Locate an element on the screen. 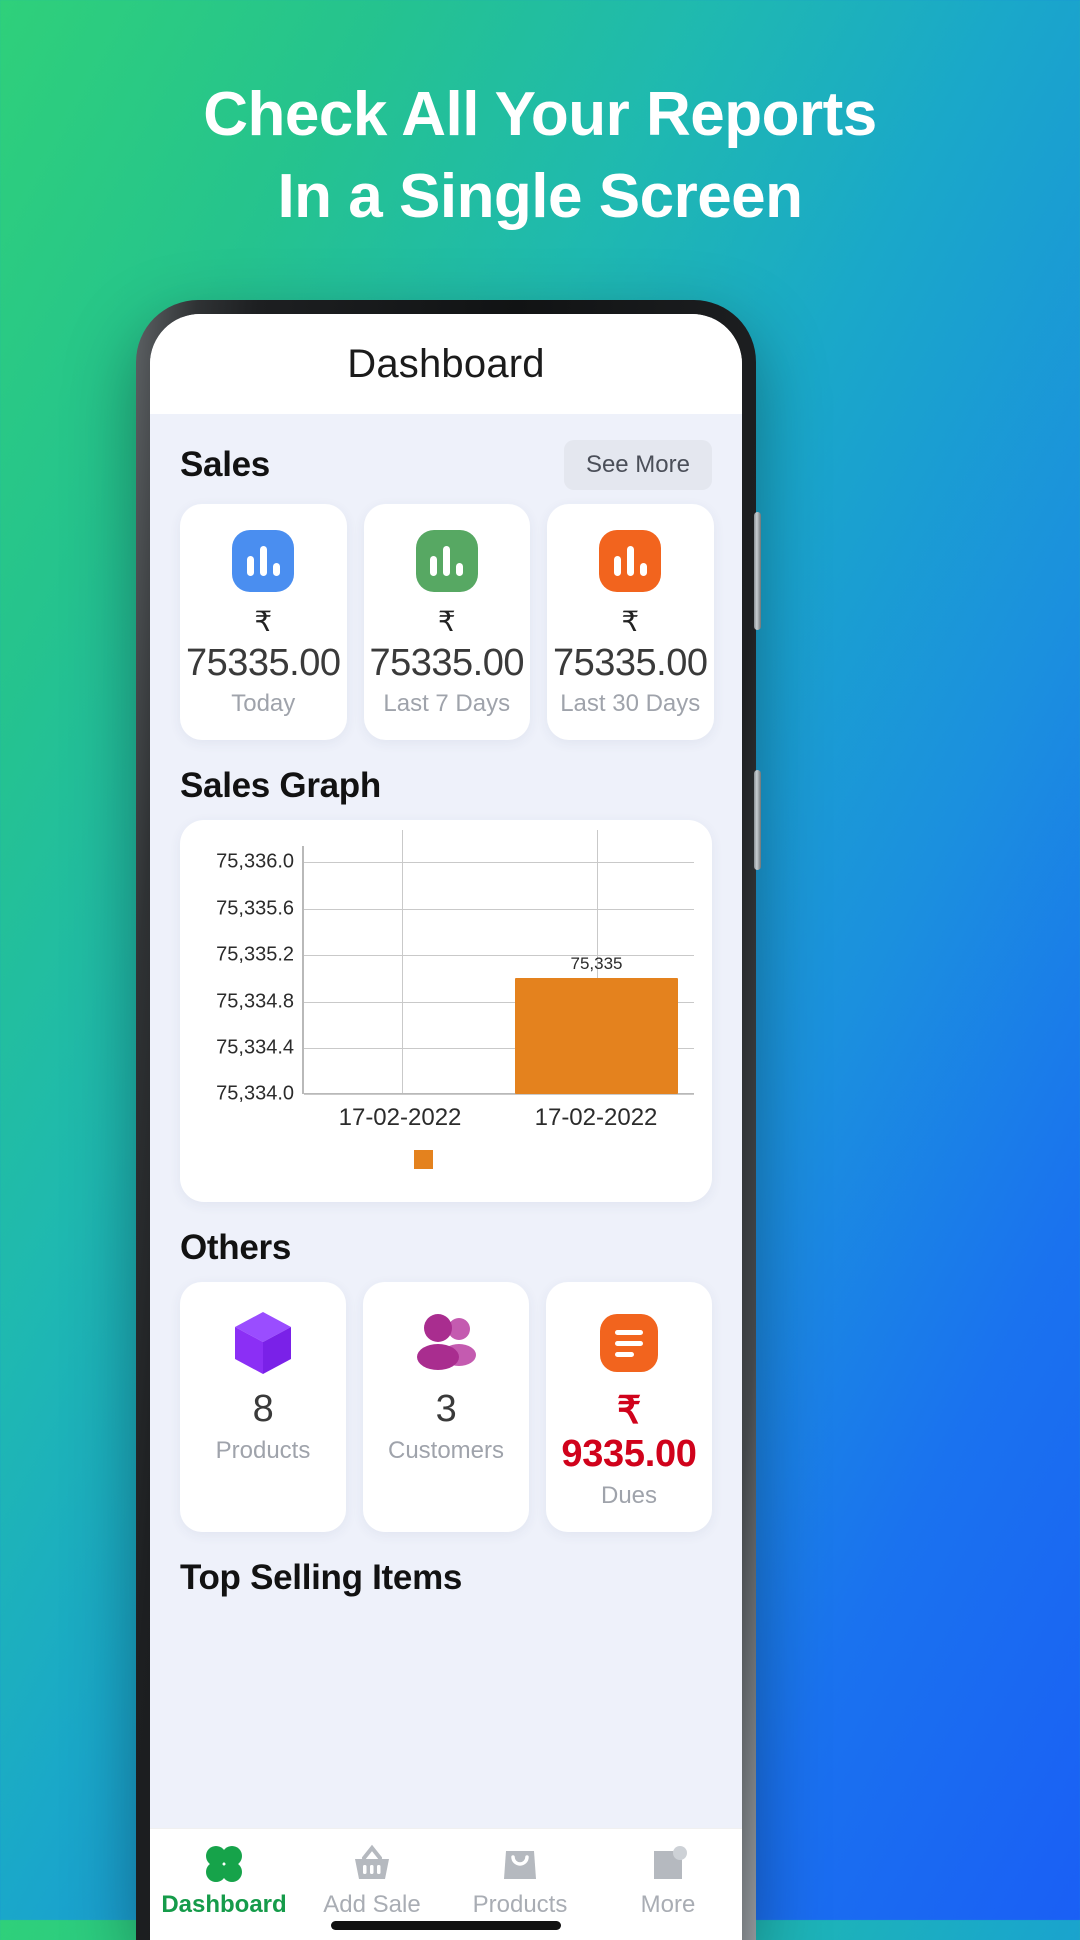 The height and width of the screenshot is (1940, 1080). clover-icon is located at coordinates (224, 1864).